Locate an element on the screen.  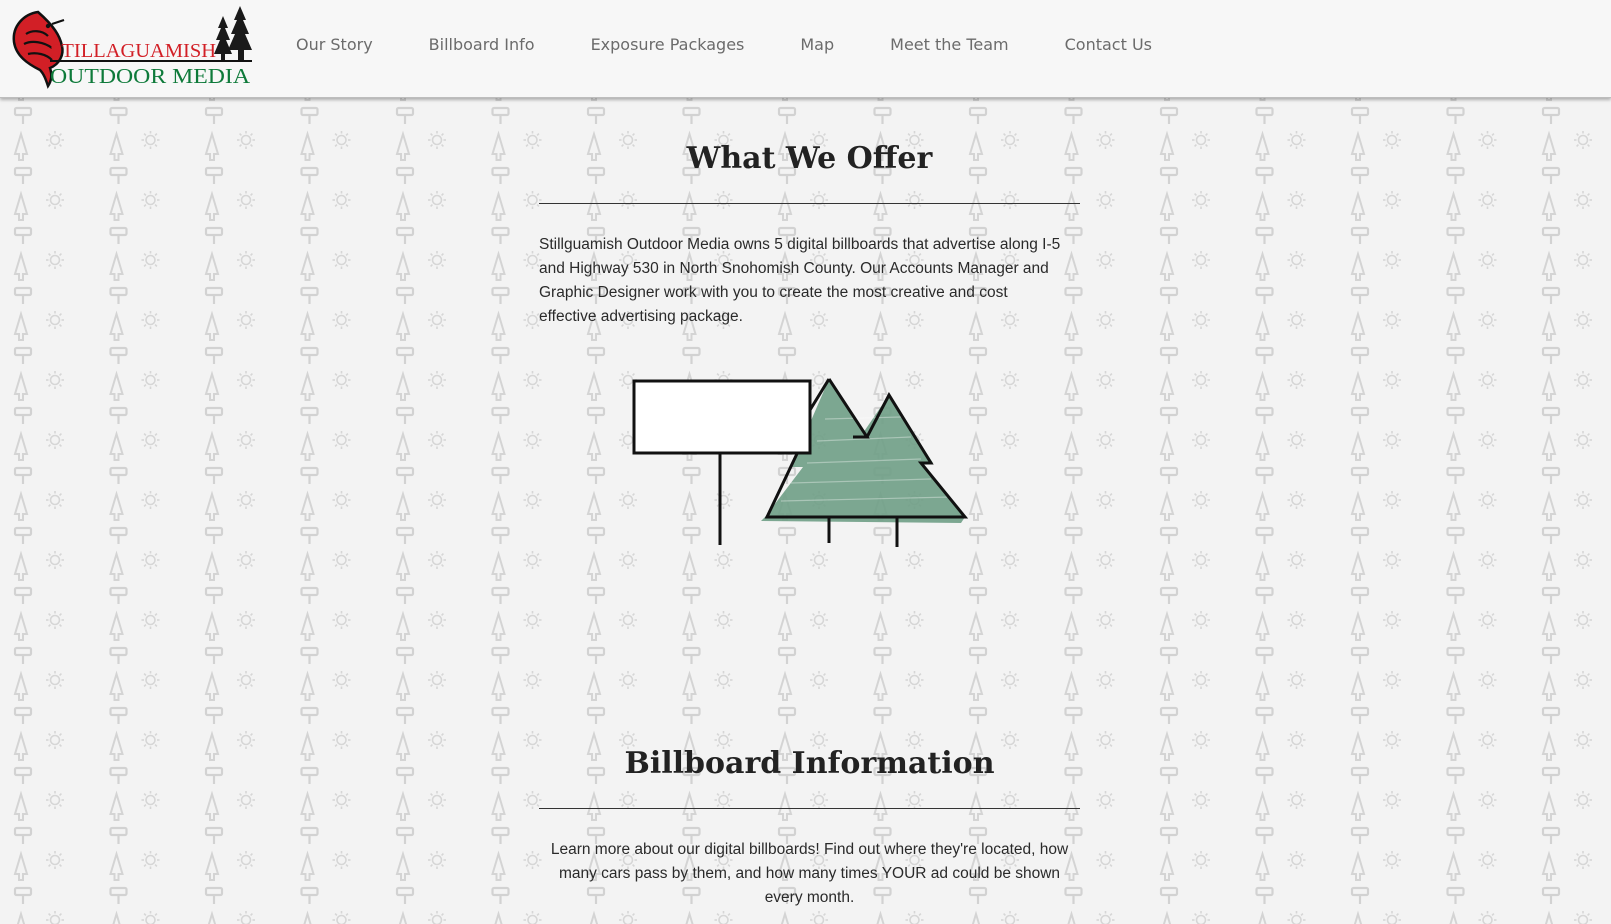
nav-meet-the-team: Meet the Team is located at coordinates (949, 44).